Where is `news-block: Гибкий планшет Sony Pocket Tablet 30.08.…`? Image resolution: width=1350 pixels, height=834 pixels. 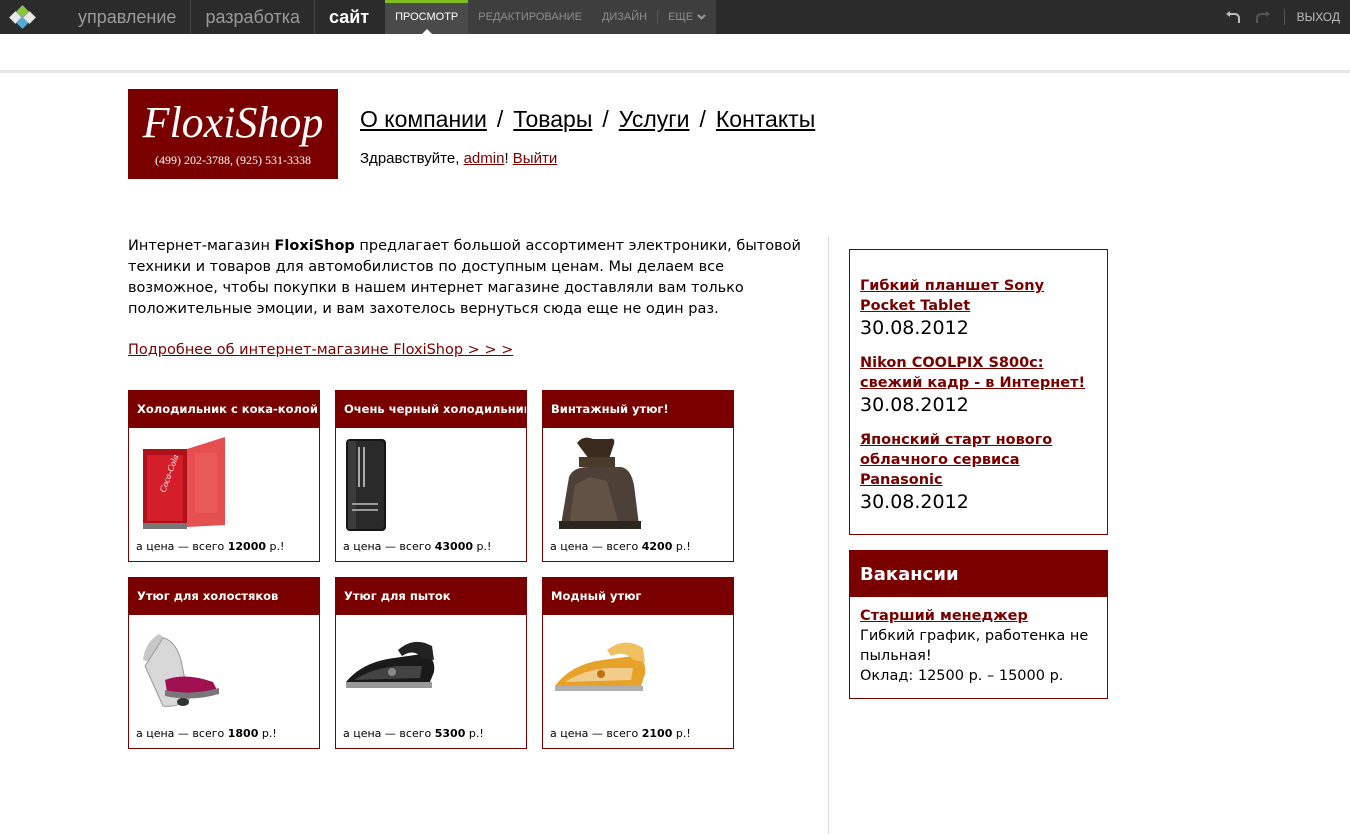 news-block: Гибкий планшет Sony Pocket Tablet 30.08.… is located at coordinates (978, 392).